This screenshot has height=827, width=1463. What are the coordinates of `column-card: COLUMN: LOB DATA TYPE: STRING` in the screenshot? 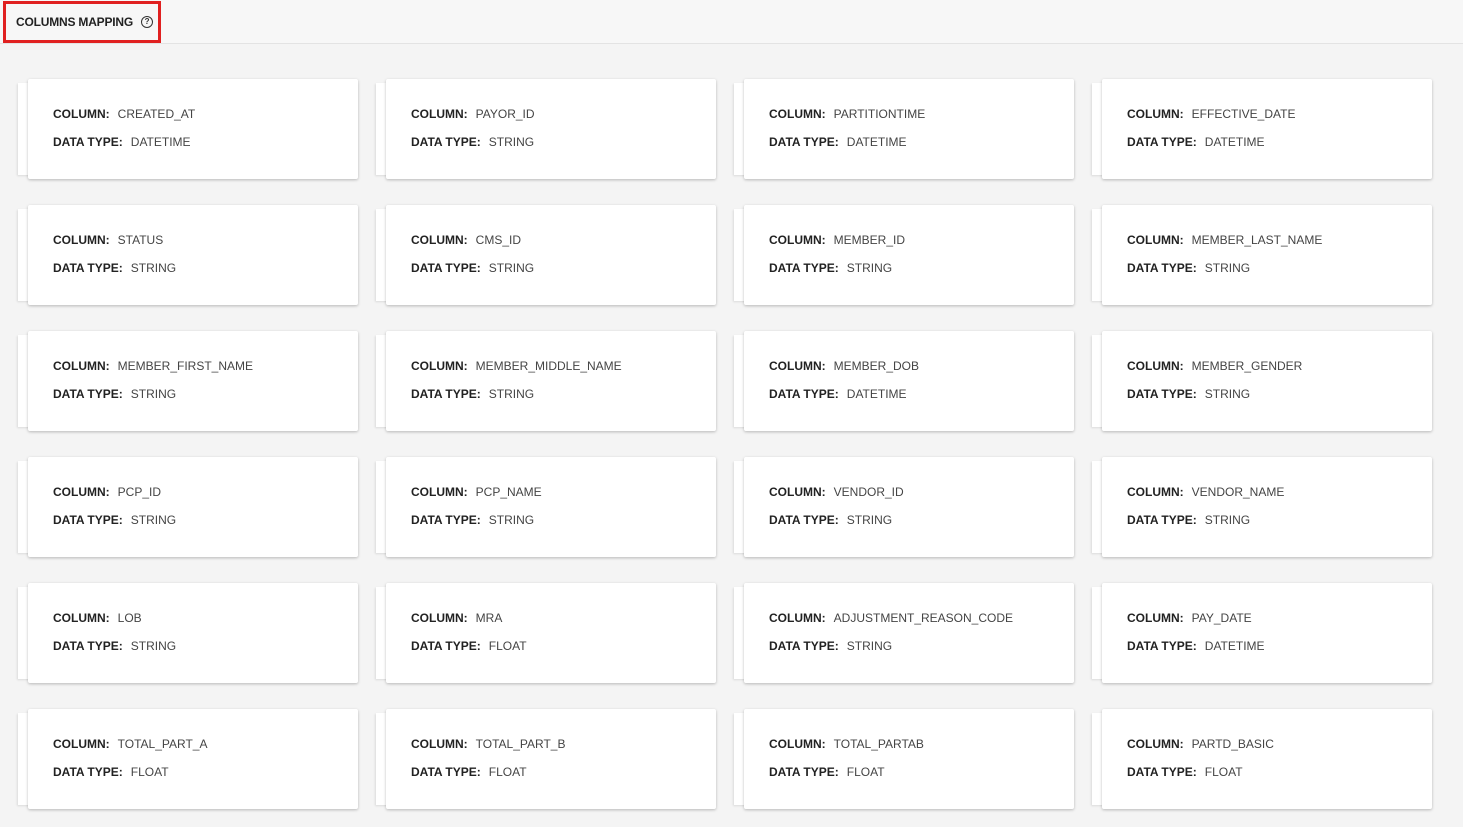 It's located at (193, 633).